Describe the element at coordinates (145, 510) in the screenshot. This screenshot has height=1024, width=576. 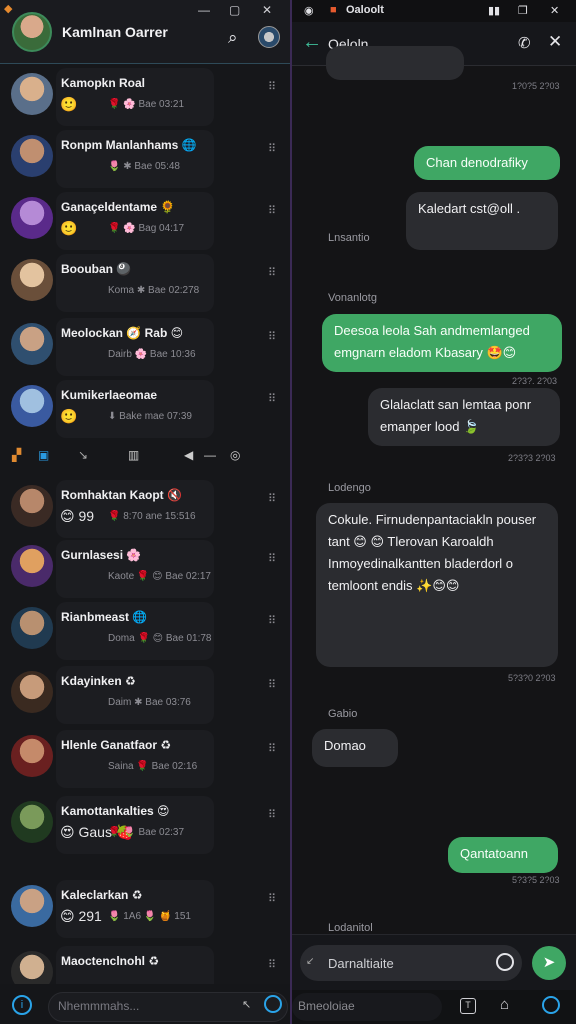
I see `chat-list-item: Romhaktan Kaopt 🔇 😊 99 🌹 8:70 ane 15:516 ⠿` at that location.